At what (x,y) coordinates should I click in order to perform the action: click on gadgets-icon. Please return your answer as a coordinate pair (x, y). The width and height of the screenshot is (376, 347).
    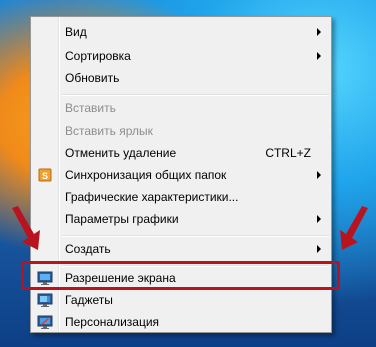
    Looking at the image, I should click on (45, 300).